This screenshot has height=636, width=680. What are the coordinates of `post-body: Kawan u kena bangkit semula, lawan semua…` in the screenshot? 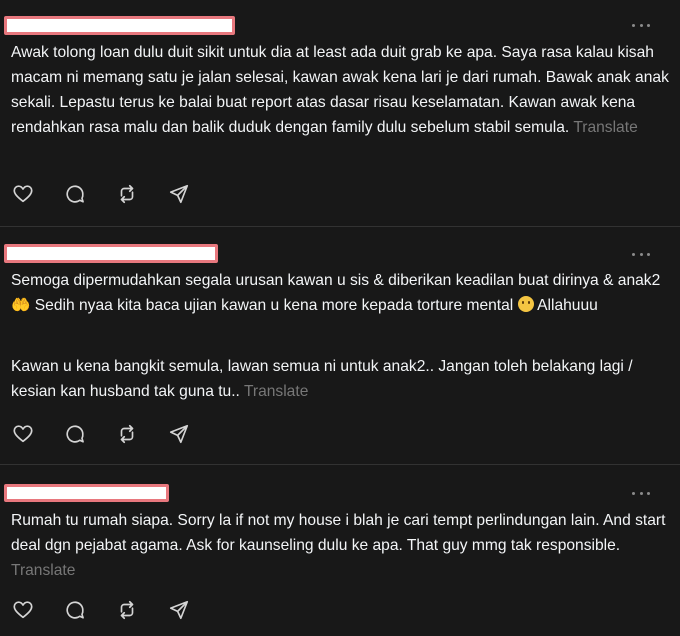 It's located at (322, 379).